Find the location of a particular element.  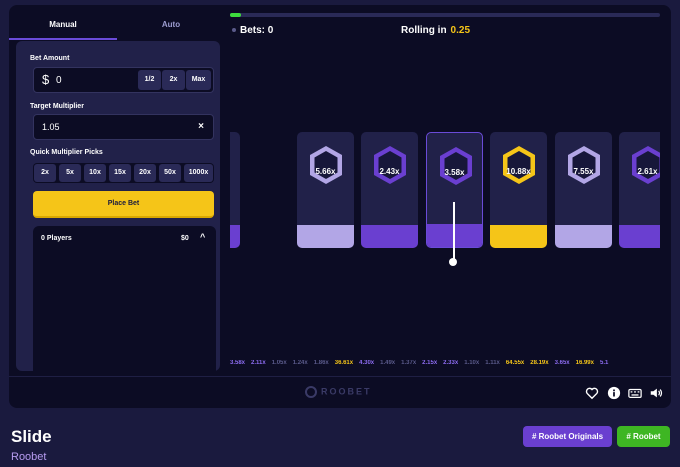

quick-picks-group: 2x 5x 10x 15x 20x 50x 1000x is located at coordinates (123, 173).